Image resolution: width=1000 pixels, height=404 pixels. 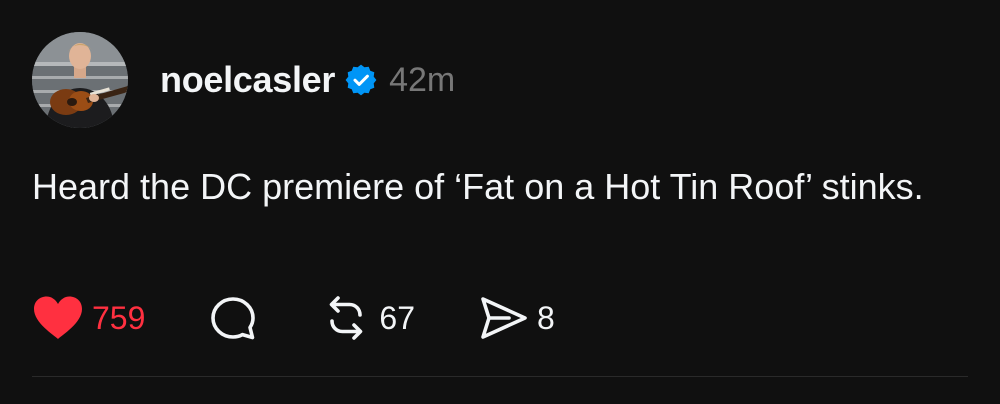 What do you see at coordinates (545, 317) in the screenshot?
I see `share-count: 8` at bounding box center [545, 317].